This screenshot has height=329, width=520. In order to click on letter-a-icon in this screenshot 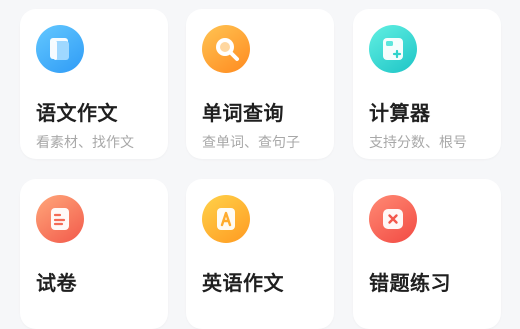, I will do `click(226, 219)`.